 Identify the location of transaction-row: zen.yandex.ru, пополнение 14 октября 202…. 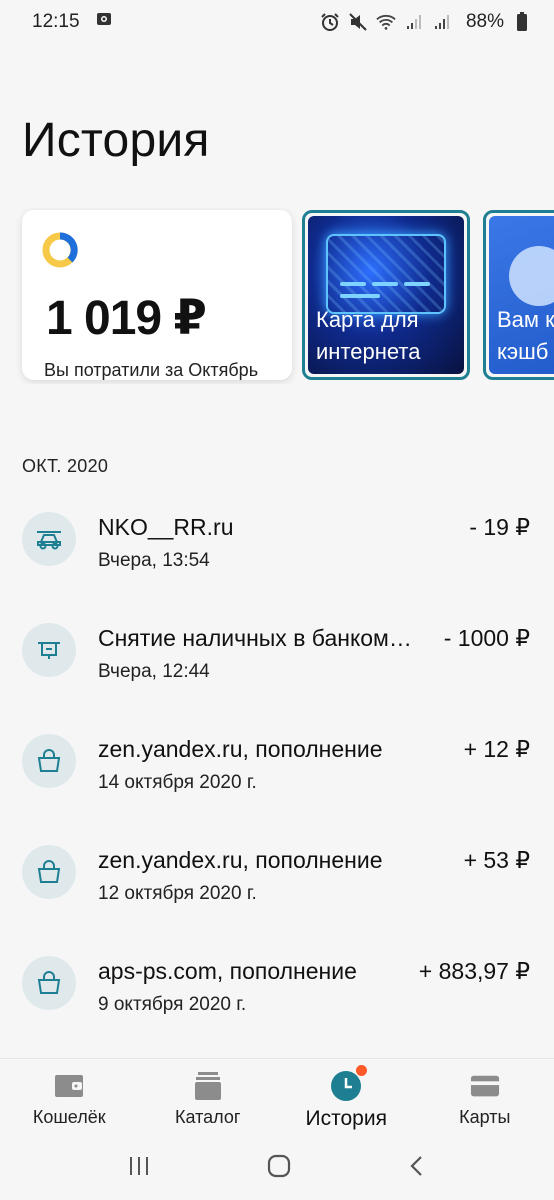
(277, 777).